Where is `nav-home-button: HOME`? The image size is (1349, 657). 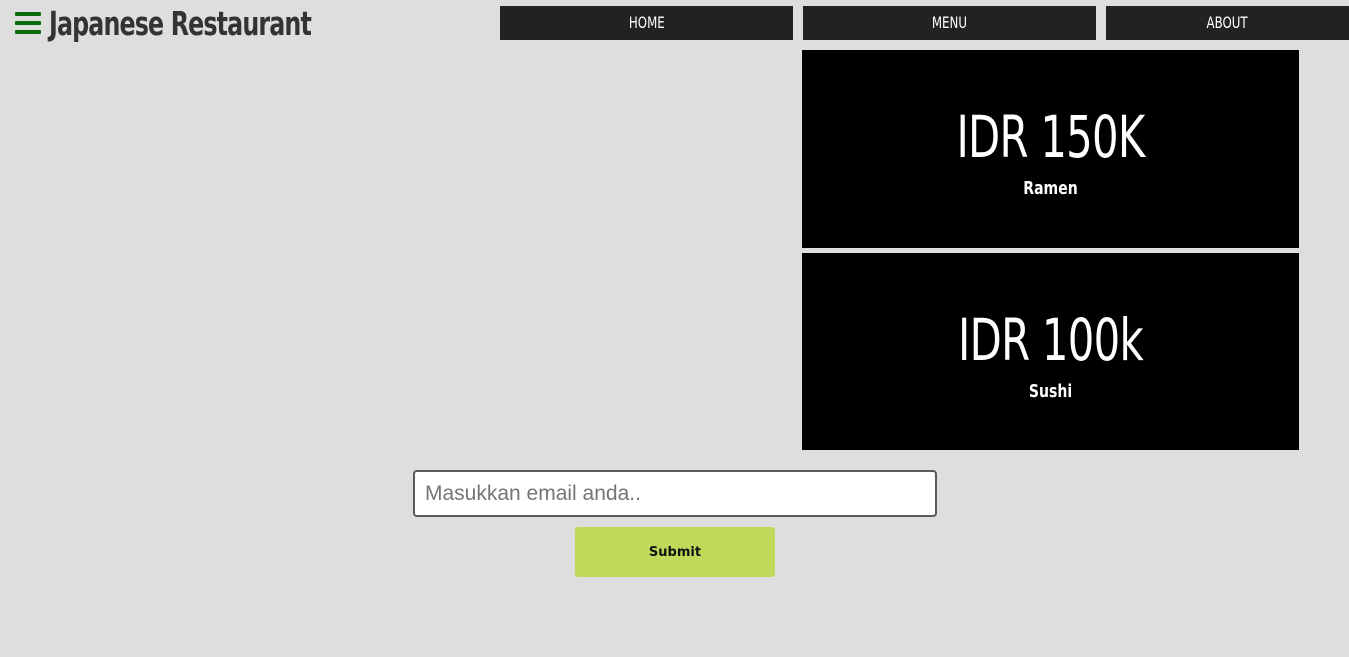
nav-home-button: HOME is located at coordinates (646, 23).